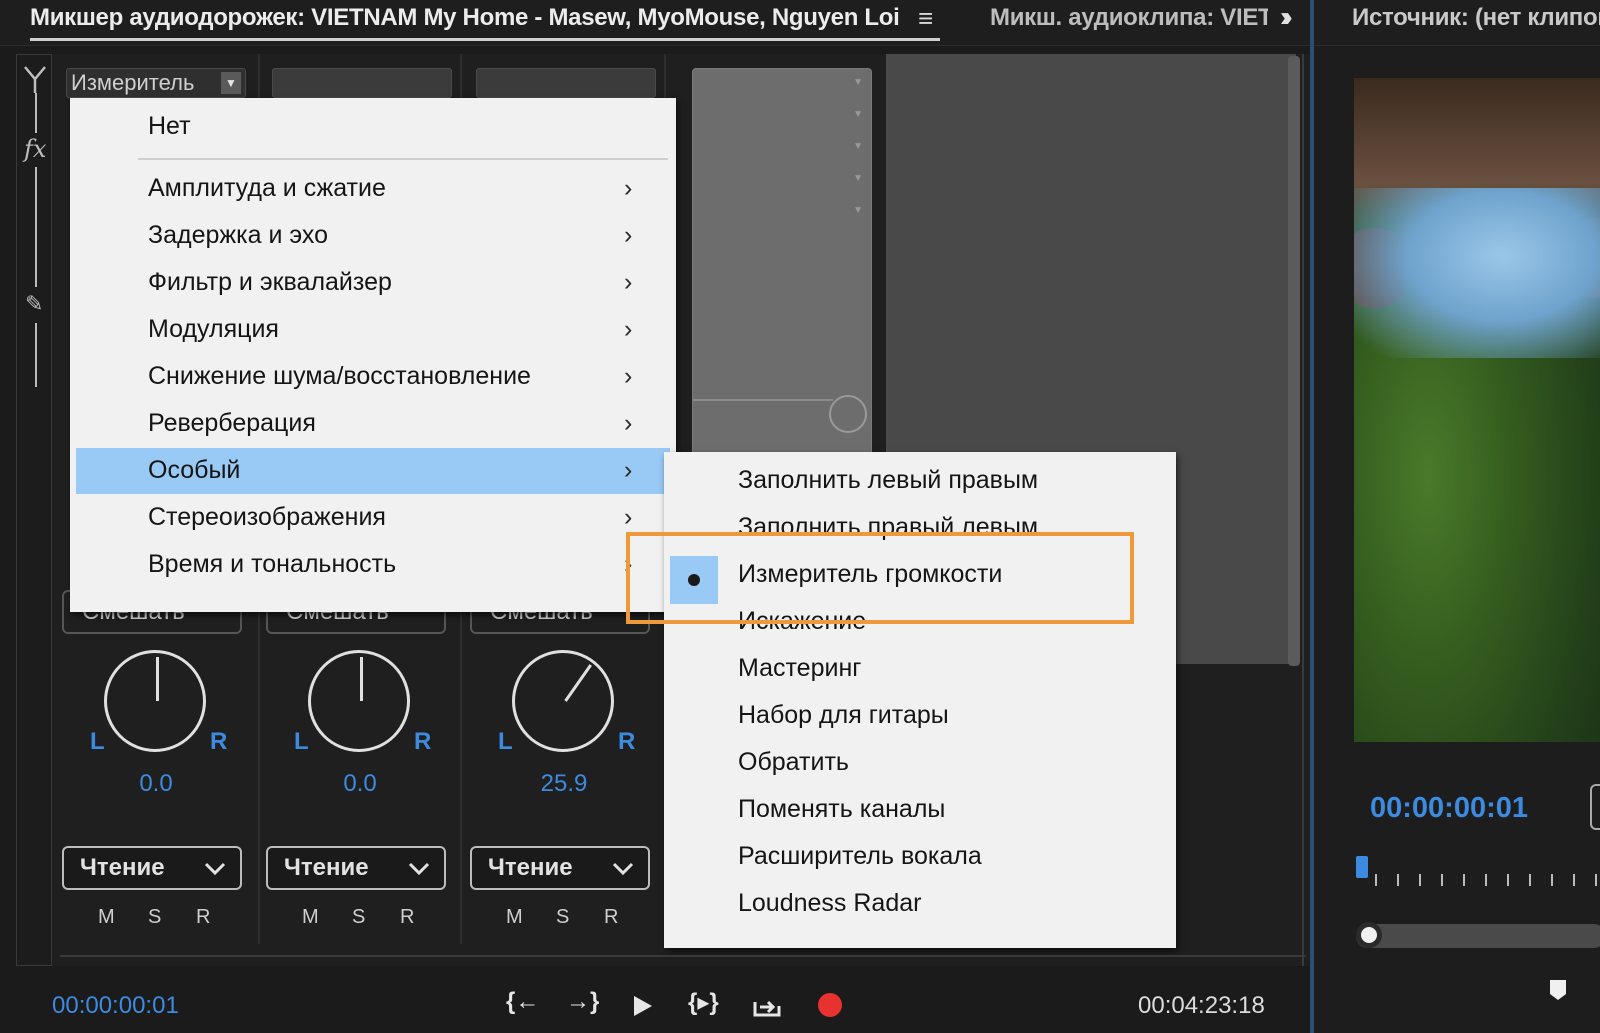 Image resolution: width=1600 pixels, height=1033 pixels. Describe the element at coordinates (560, 868) in the screenshot. I see `automation-mode-dropdown-track-3: Чтение` at that location.